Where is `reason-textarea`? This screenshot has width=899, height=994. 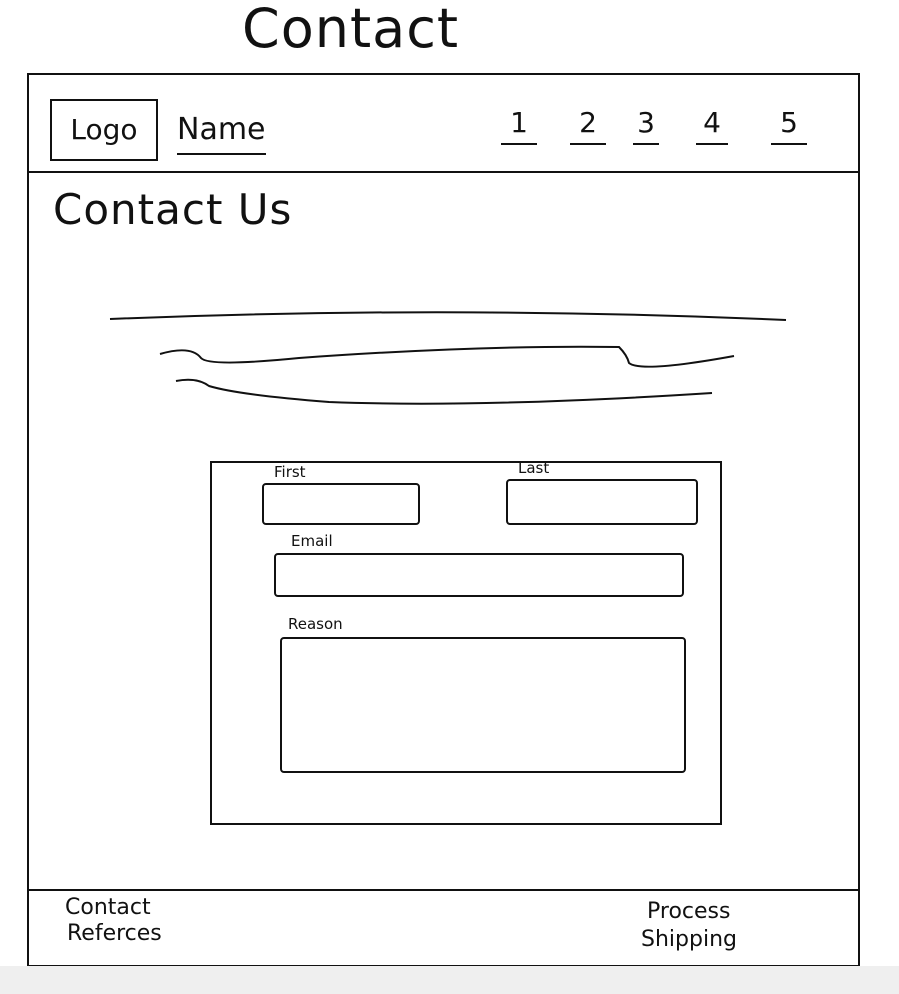
reason-textarea is located at coordinates (483, 705).